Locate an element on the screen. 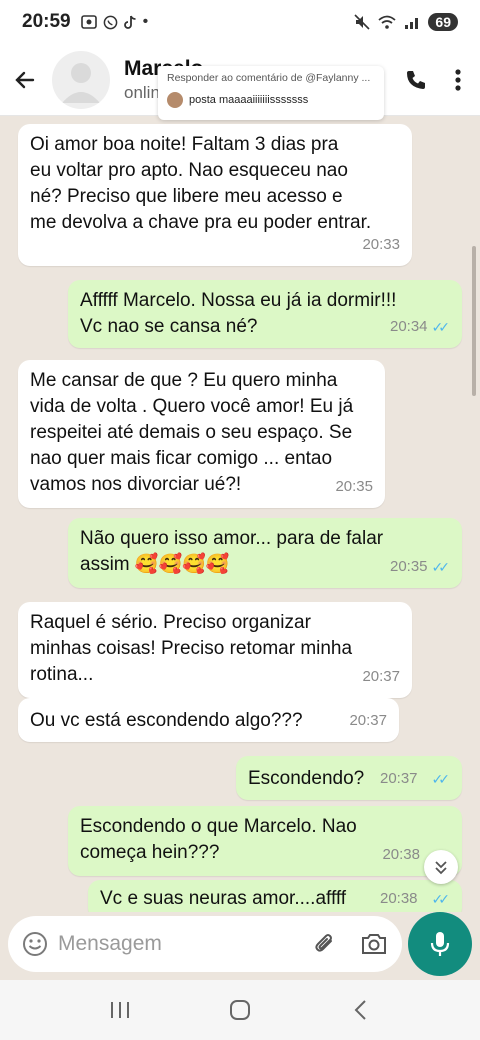  input-actions is located at coordinates (350, 944).